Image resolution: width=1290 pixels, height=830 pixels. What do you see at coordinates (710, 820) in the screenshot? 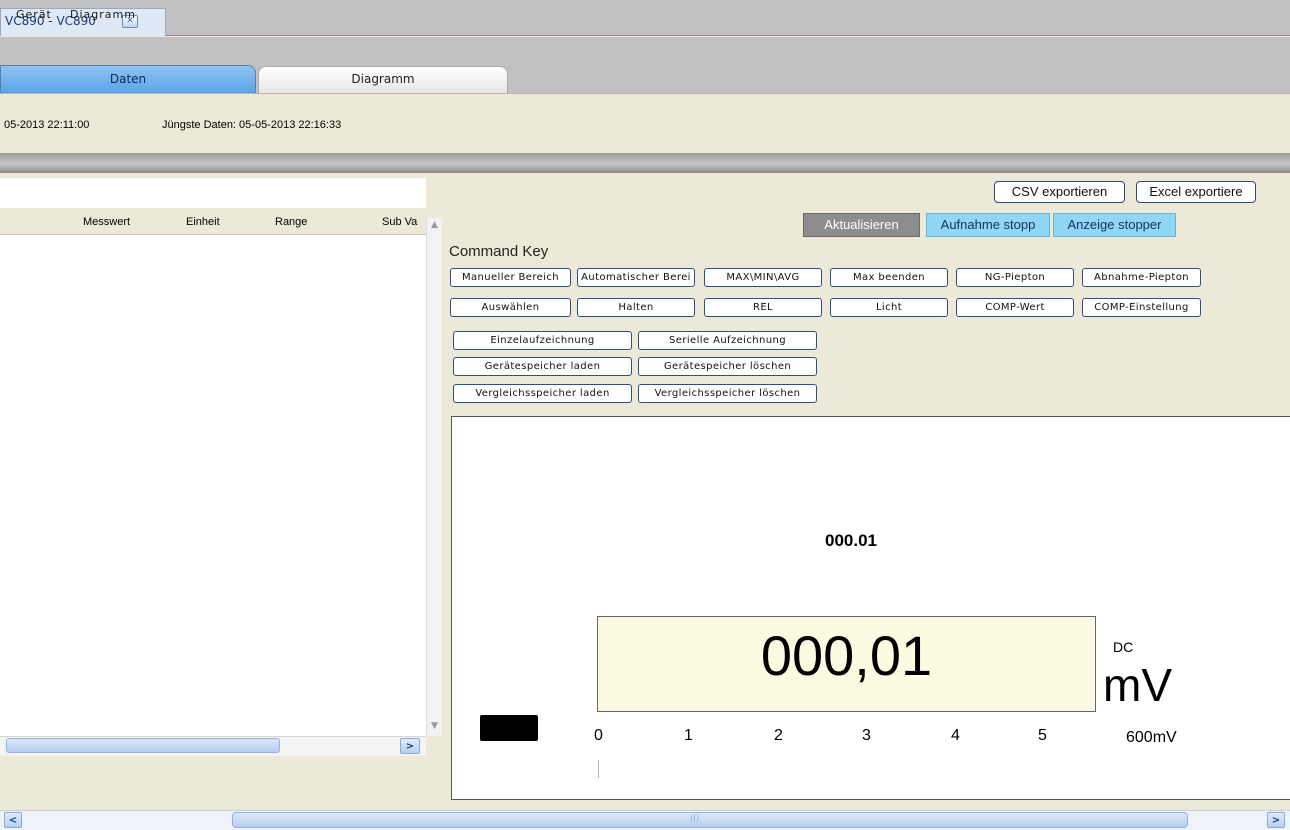
I see `window-horizontal-scroll-thumb` at bounding box center [710, 820].